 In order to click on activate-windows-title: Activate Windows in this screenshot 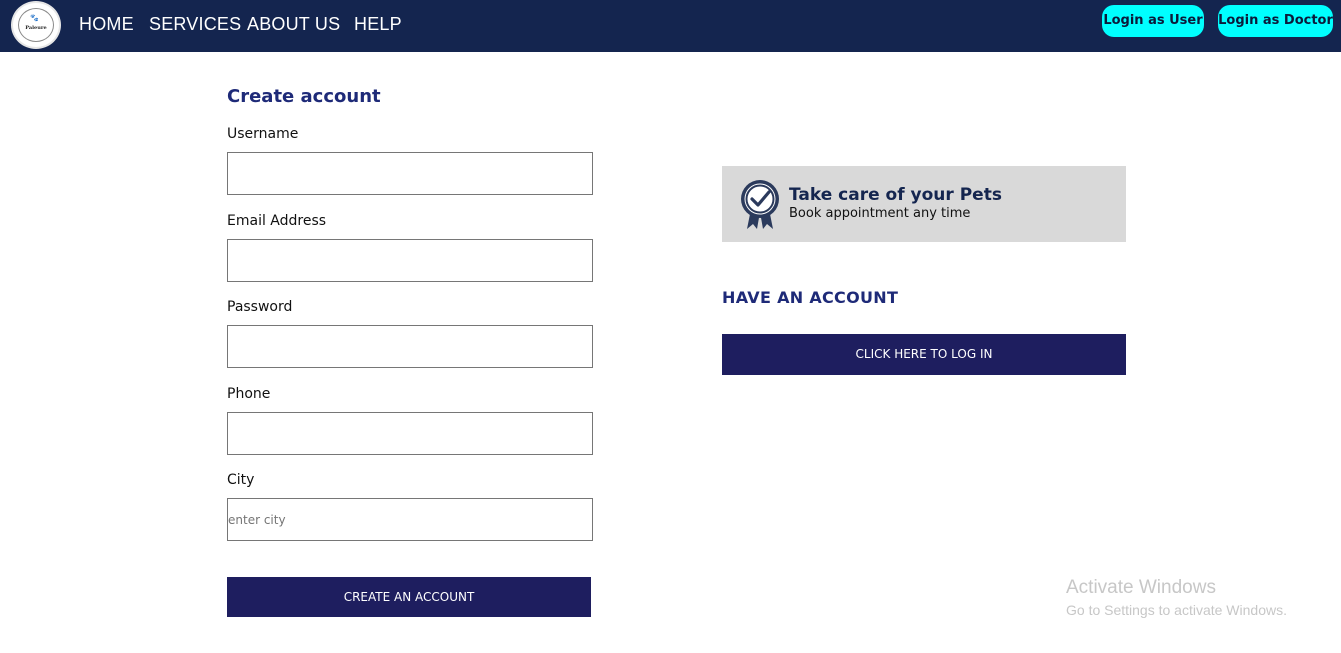, I will do `click(1141, 587)`.